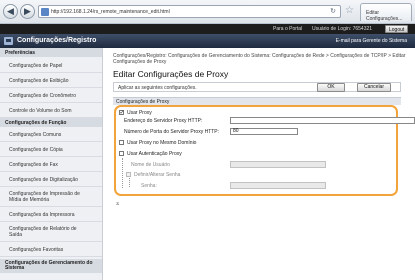 The width and height of the screenshot is (415, 280). What do you see at coordinates (51, 52) in the screenshot?
I see `sidebar-section-preferences: Preferências` at bounding box center [51, 52].